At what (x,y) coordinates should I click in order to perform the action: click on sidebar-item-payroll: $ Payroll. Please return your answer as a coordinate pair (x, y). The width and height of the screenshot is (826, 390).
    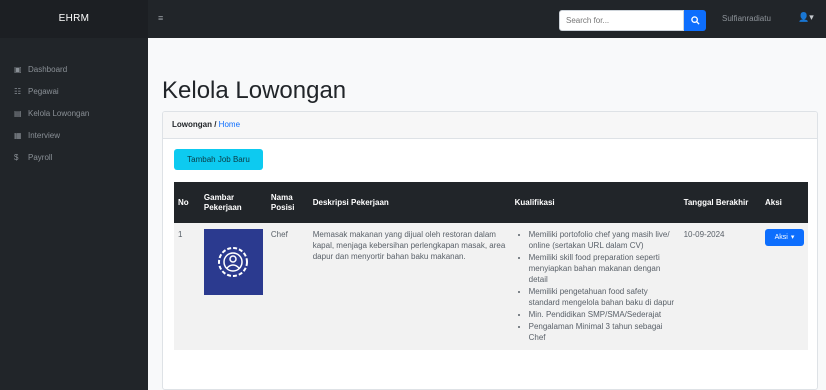
    Looking at the image, I should click on (74, 157).